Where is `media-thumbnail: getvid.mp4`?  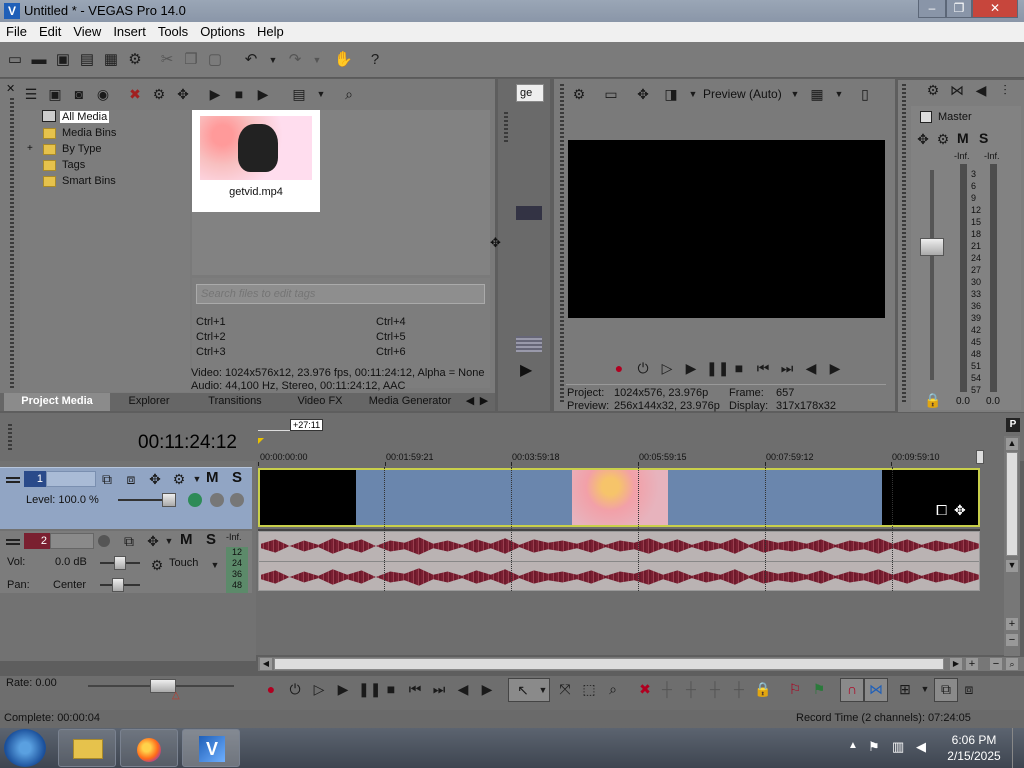 media-thumbnail: getvid.mp4 is located at coordinates (256, 161).